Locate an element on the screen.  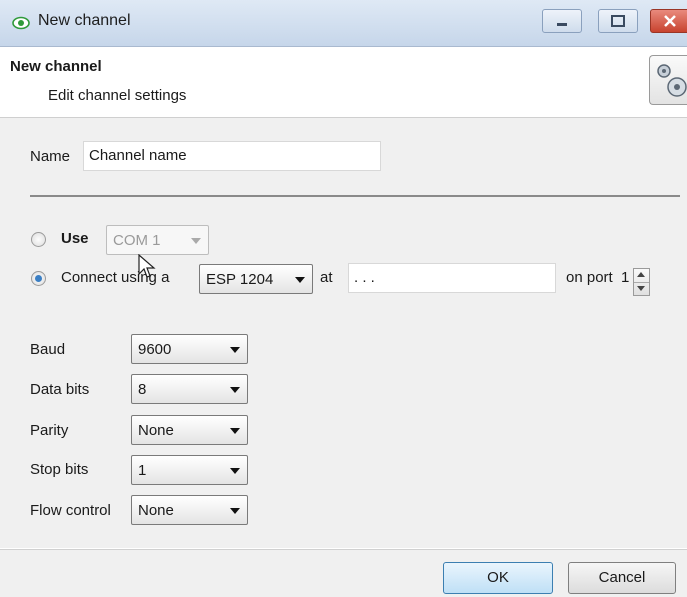
mouse-cursor-icon is located at coordinates (147, 266).